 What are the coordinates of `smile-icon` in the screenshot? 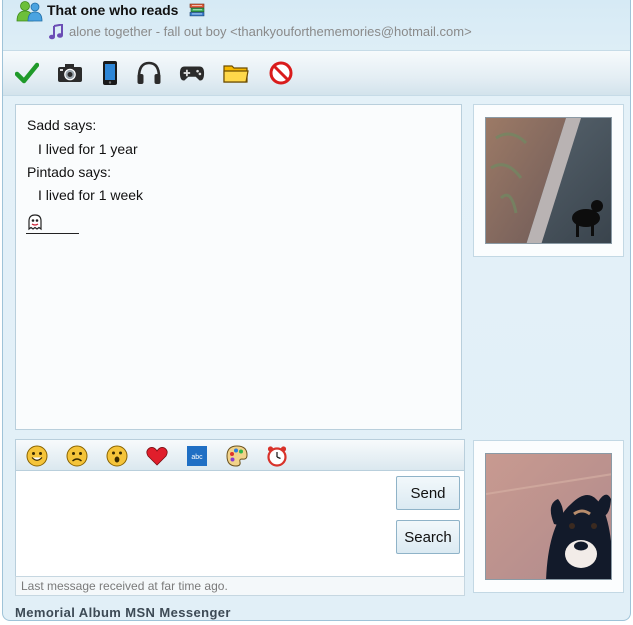 It's located at (37, 456).